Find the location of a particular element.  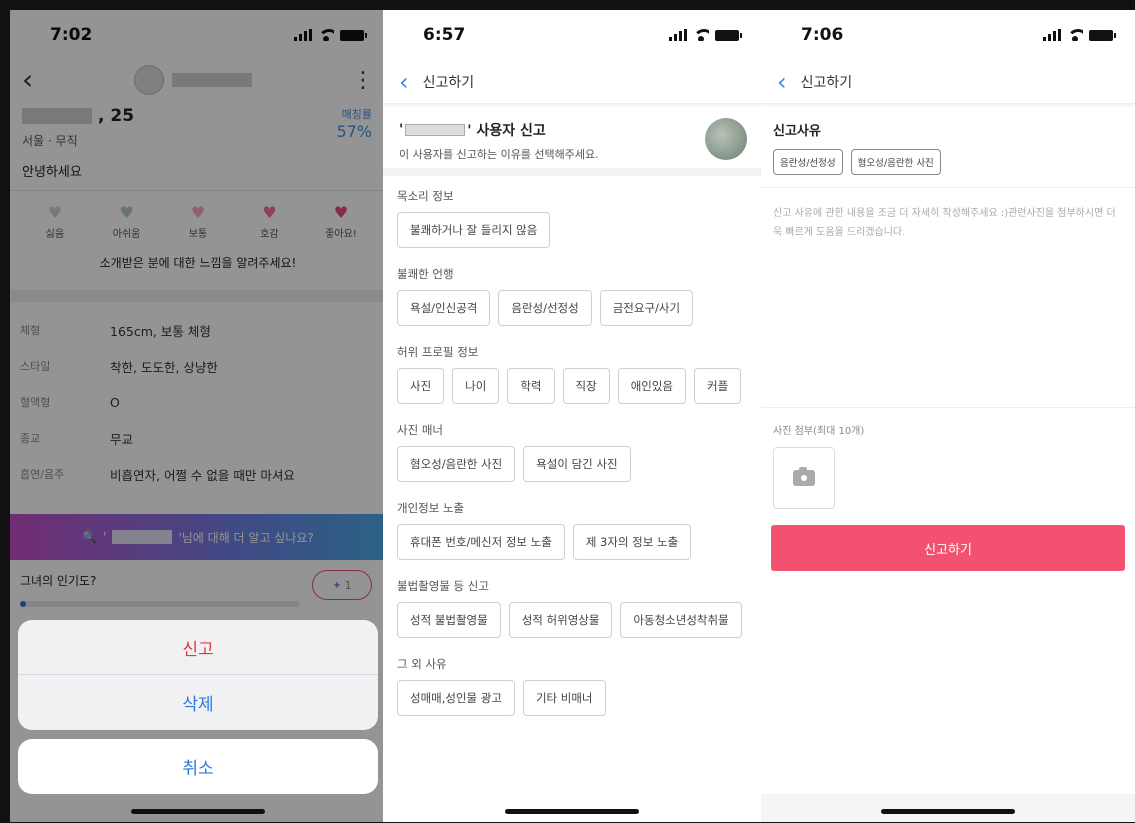

reason-chip: 욕설/인신공격 is located at coordinates (444, 308).